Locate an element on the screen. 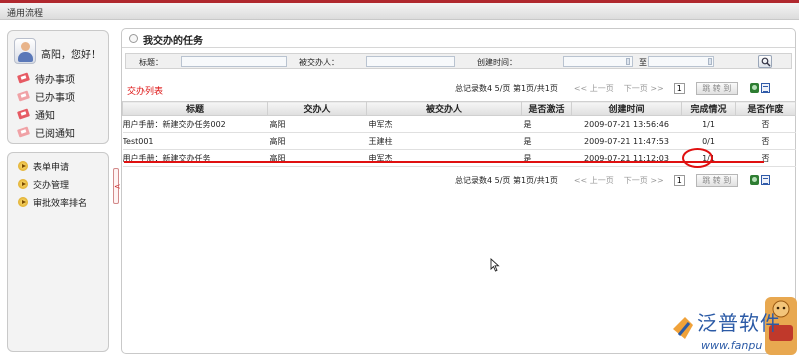 The image size is (799, 361). page-title: 我交办的任务 is located at coordinates (173, 41).